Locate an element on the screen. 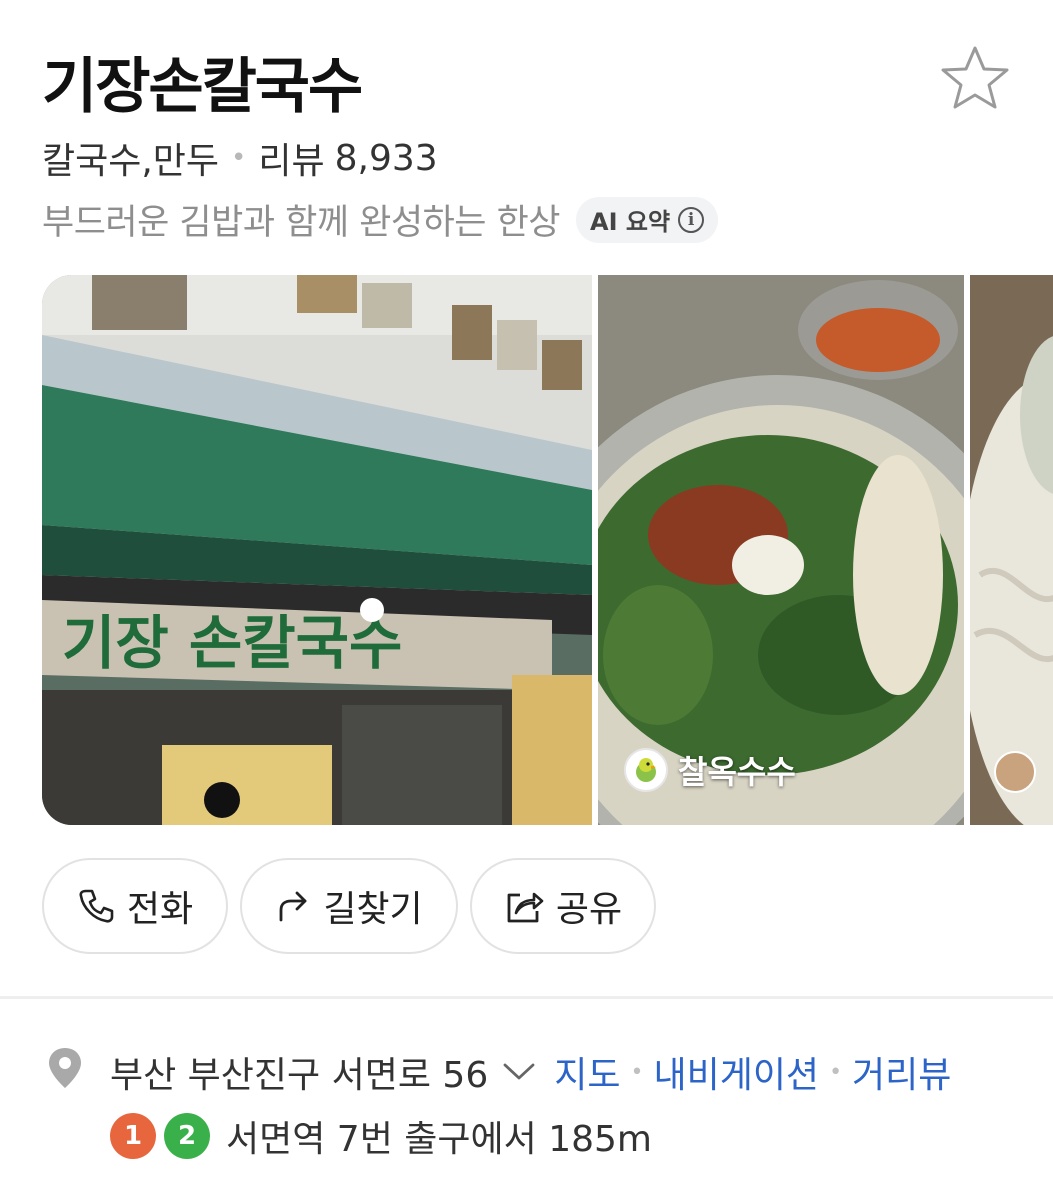 The width and height of the screenshot is (1053, 1200). call-button: 전화 is located at coordinates (135, 906).